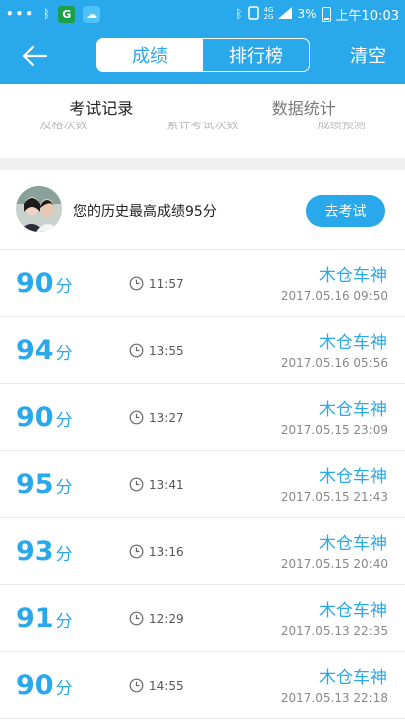 This screenshot has width=405, height=720. What do you see at coordinates (341, 126) in the screenshot?
I see `score-forecast-label: 成绩预测` at bounding box center [341, 126].